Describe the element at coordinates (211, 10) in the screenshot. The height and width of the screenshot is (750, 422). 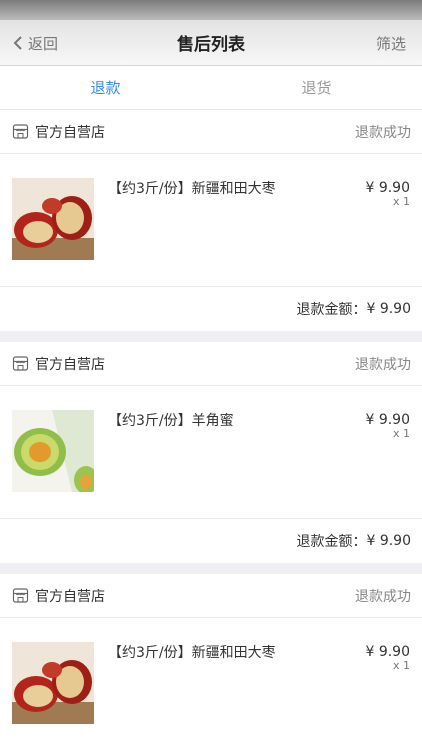
I see `status-bar` at that location.